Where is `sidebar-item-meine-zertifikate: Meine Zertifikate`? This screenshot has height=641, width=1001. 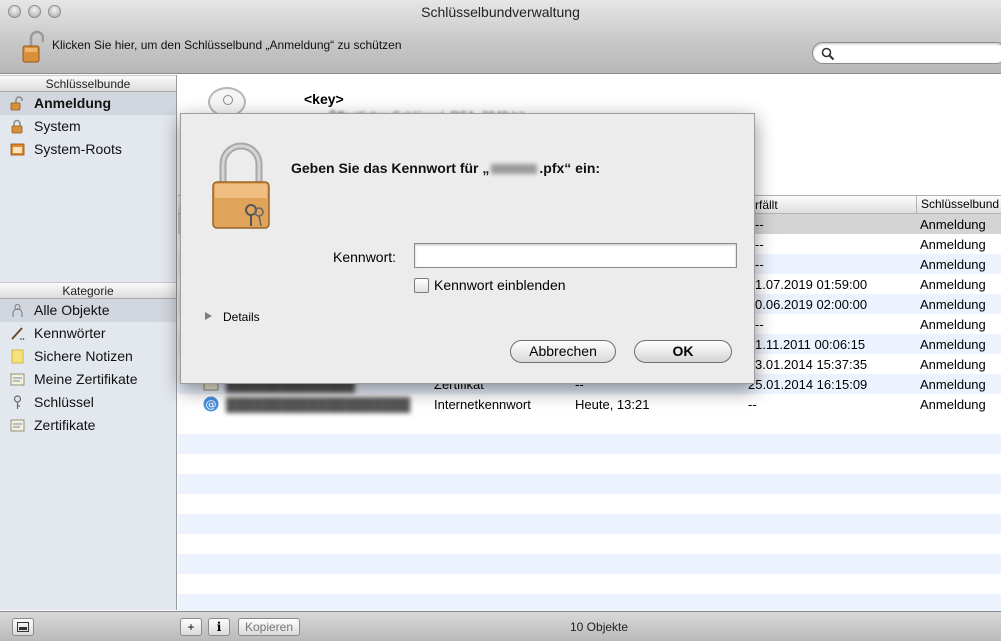 sidebar-item-meine-zertifikate: Meine Zertifikate is located at coordinates (88, 379).